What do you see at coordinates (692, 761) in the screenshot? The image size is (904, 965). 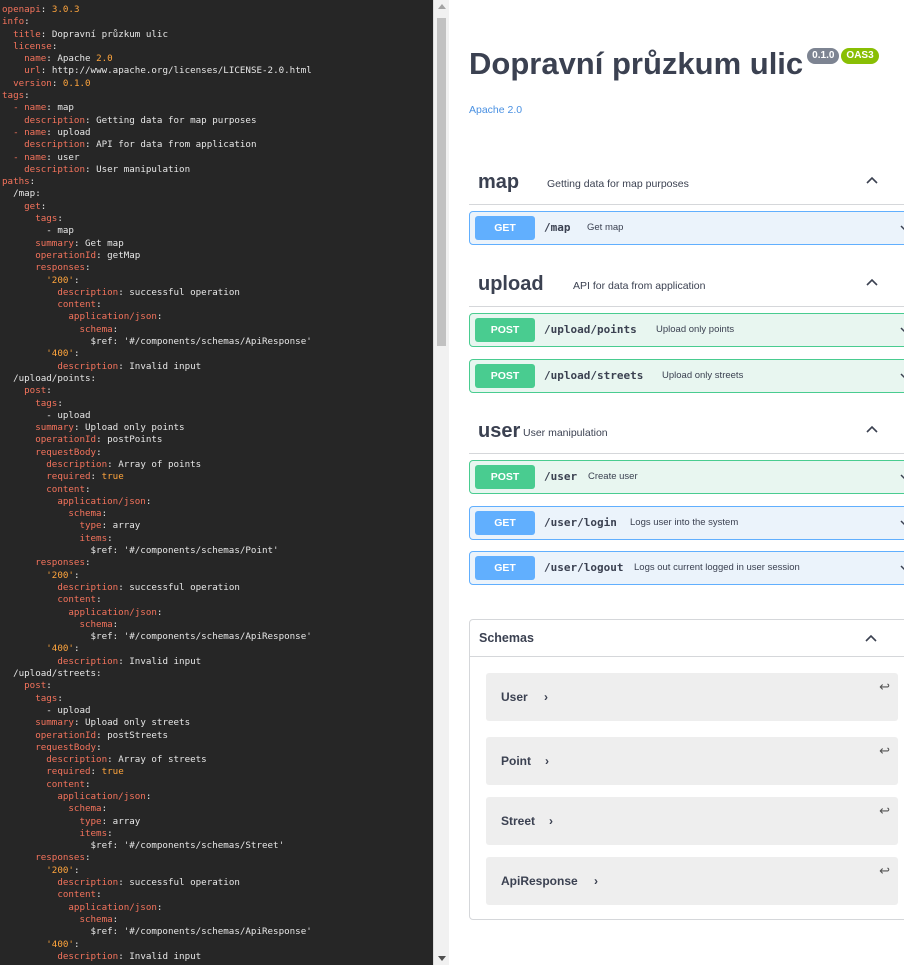 I see `schema-model-point: Point › ↩` at bounding box center [692, 761].